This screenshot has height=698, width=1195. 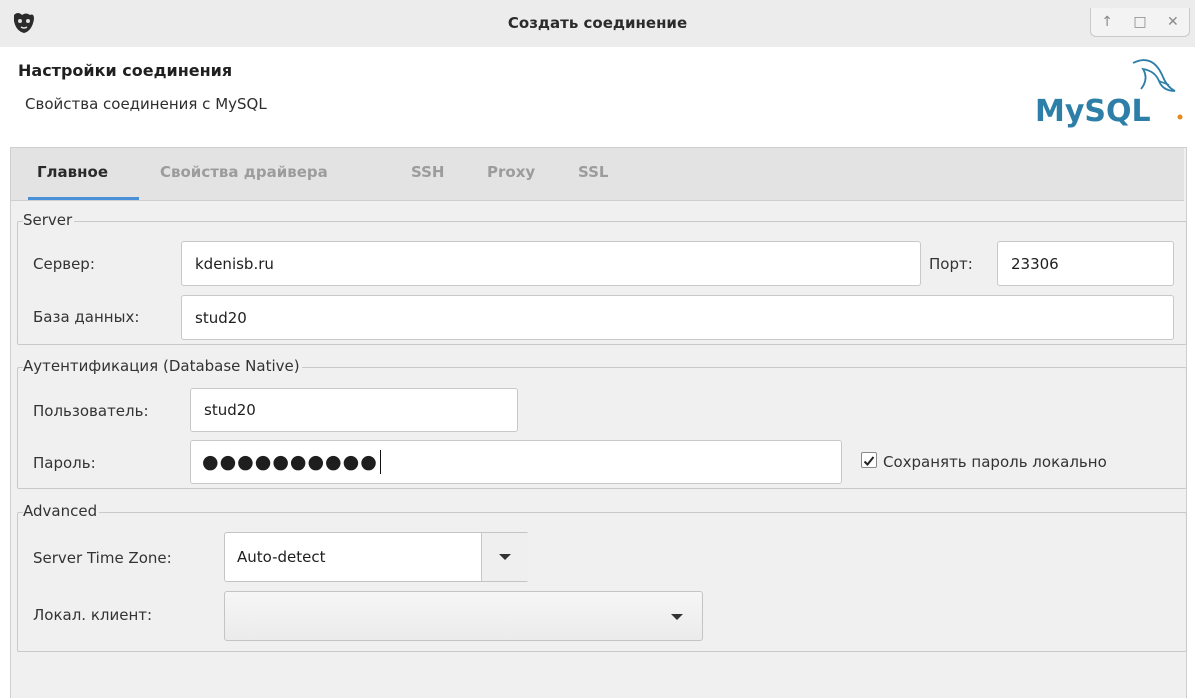 I want to click on text-cursor, so click(x=380, y=462).